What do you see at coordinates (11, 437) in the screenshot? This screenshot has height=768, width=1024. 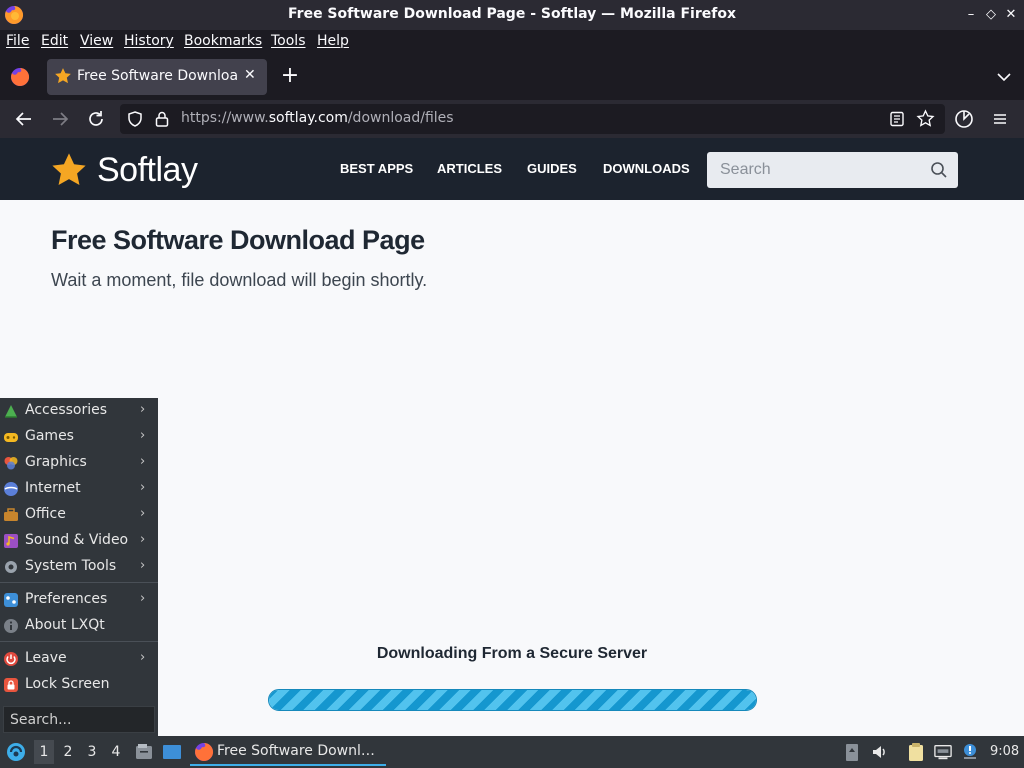 I see `games-icon` at bounding box center [11, 437].